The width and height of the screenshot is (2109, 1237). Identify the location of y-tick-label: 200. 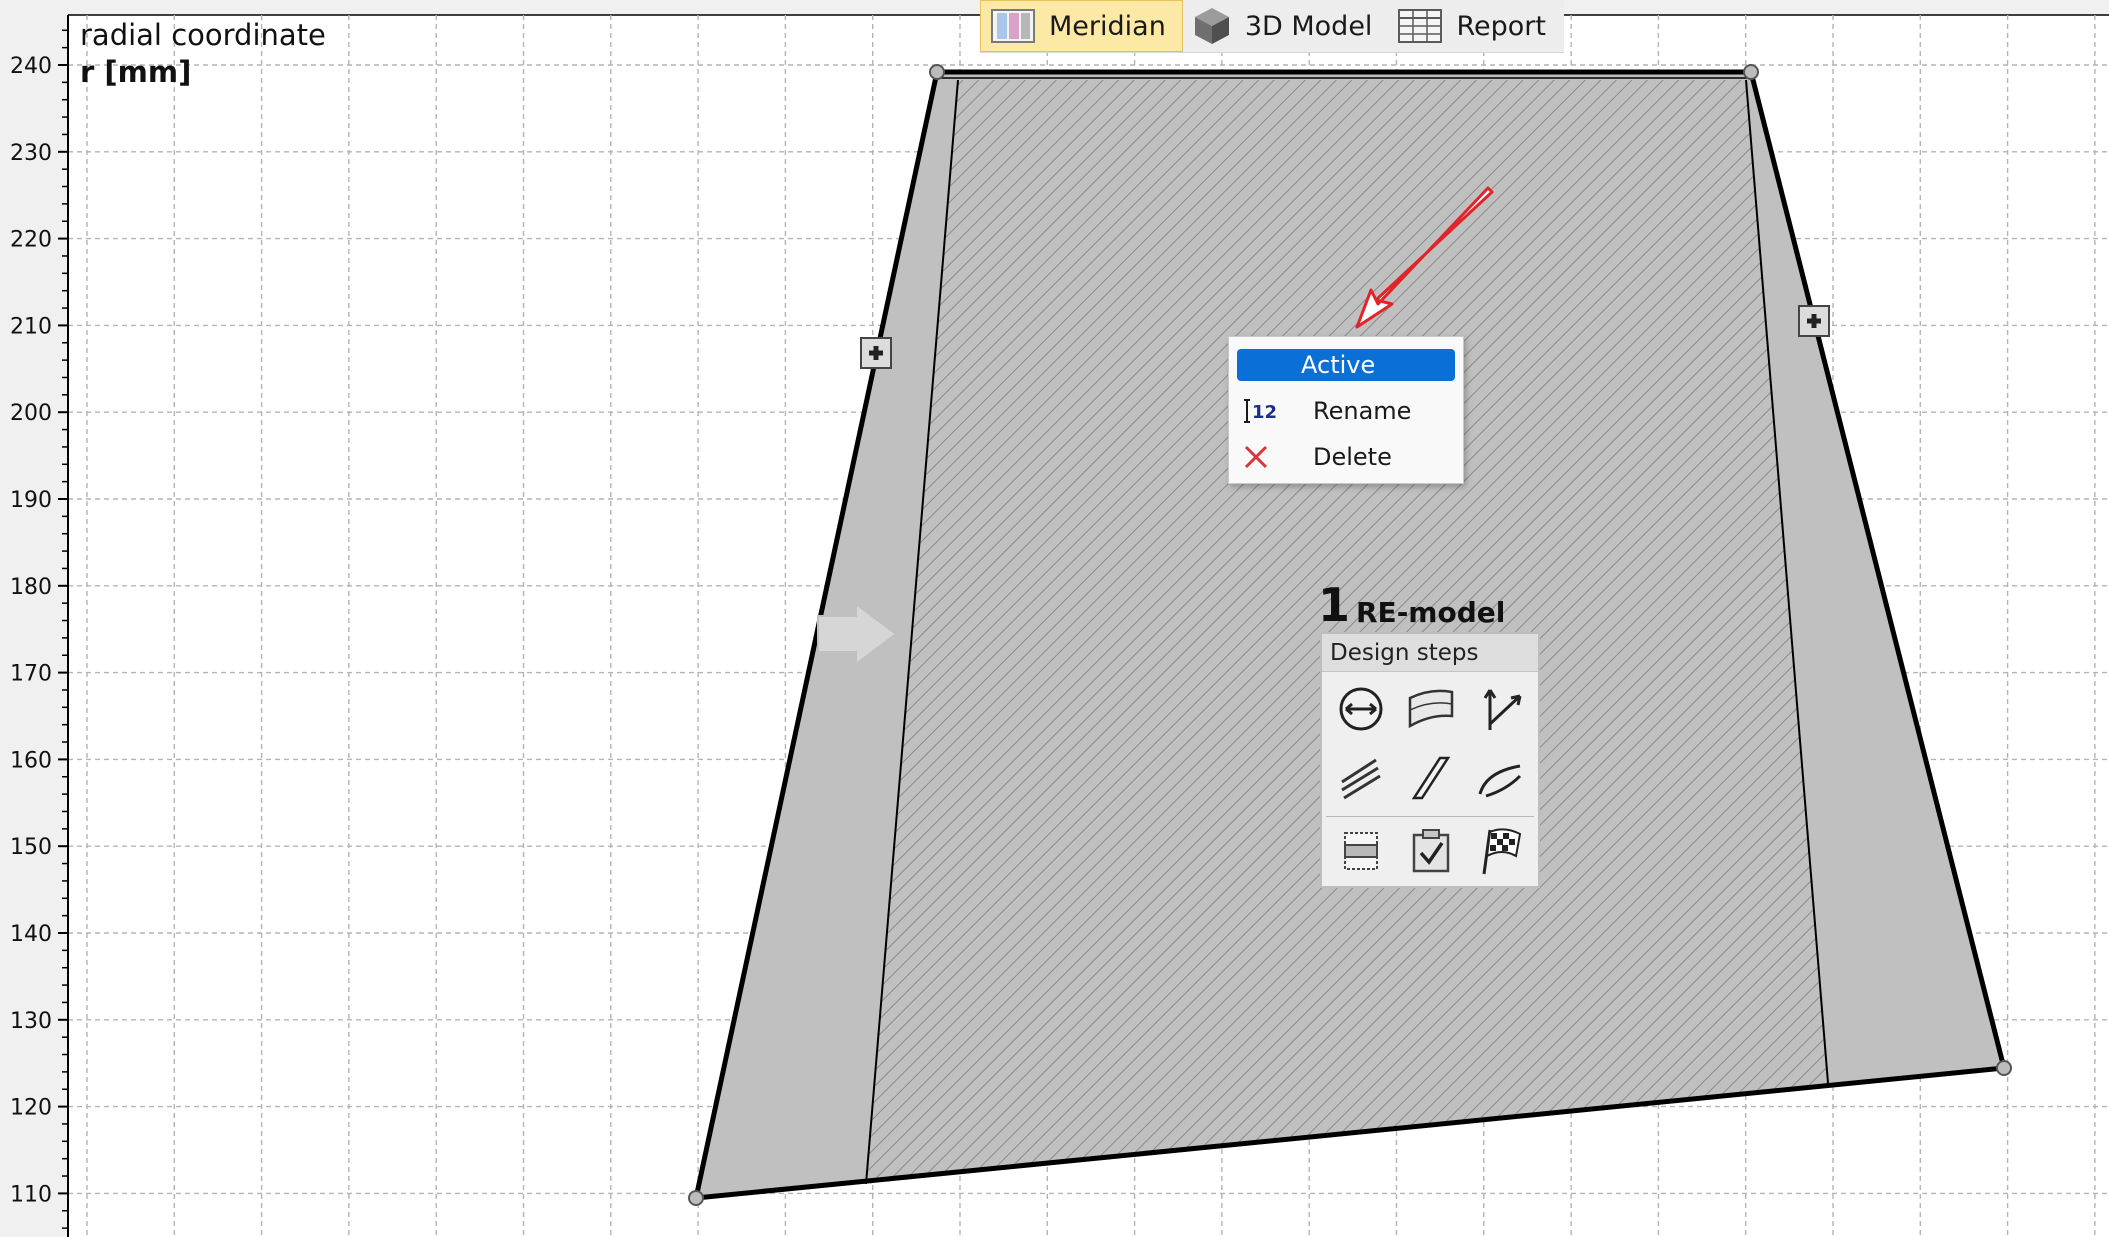
(31, 413).